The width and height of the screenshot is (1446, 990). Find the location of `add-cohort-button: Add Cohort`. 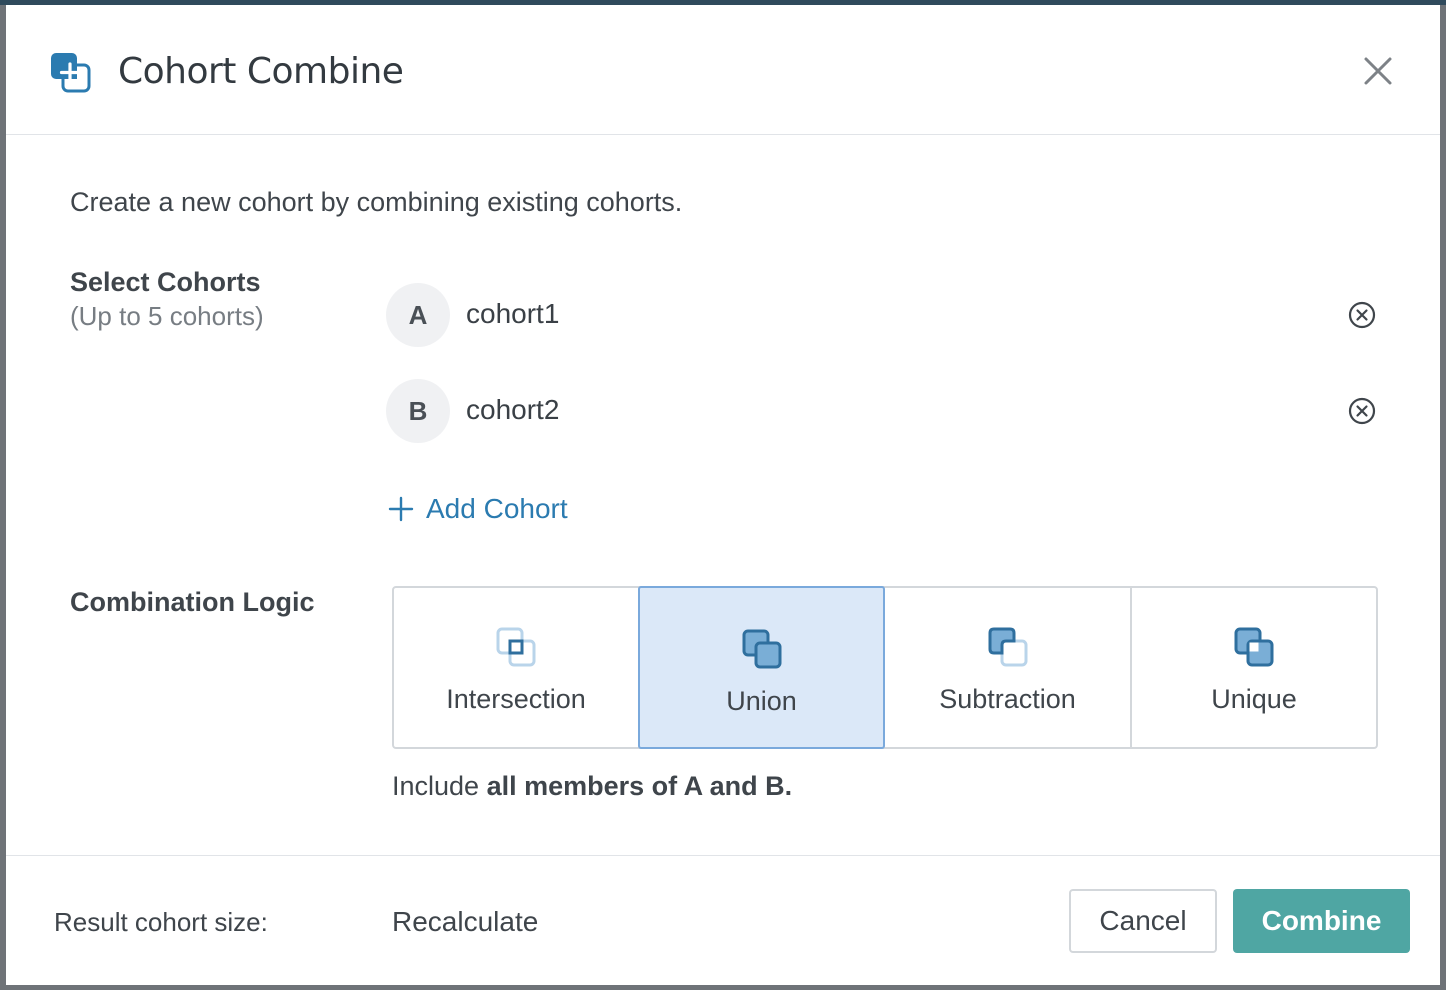

add-cohort-button: Add Cohort is located at coordinates (478, 509).